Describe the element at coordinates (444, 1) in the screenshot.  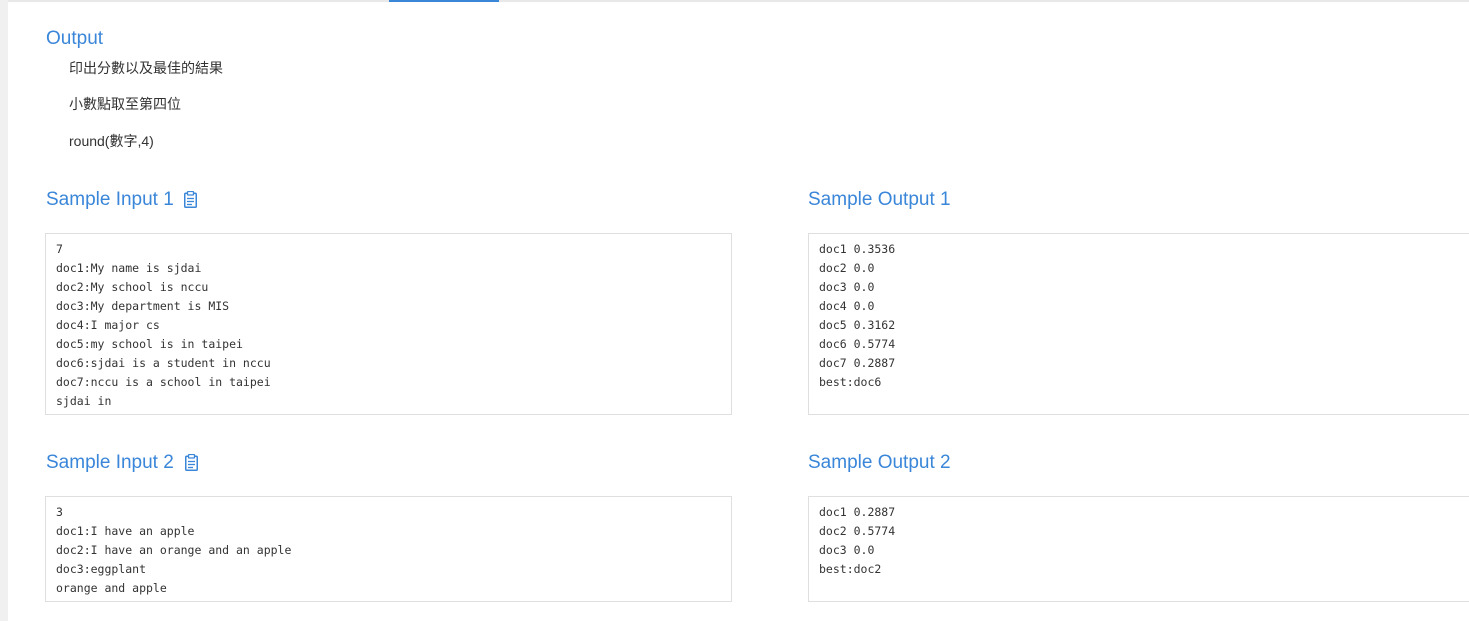
I see `active-tab-indicator` at that location.